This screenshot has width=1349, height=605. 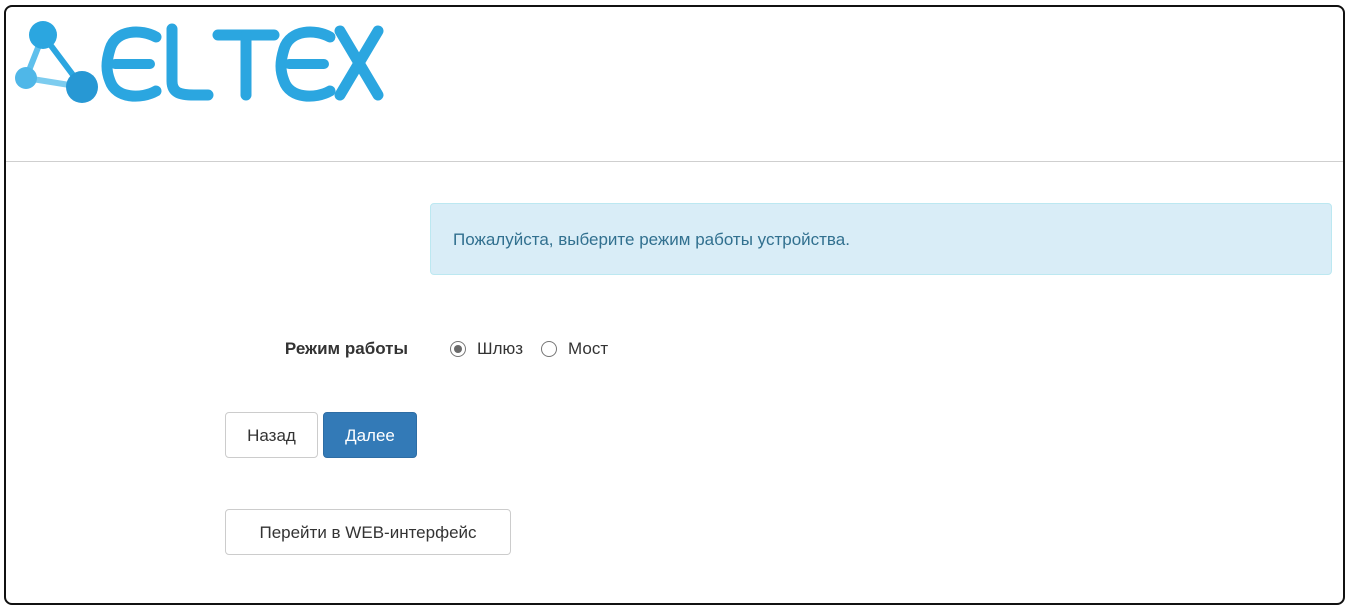 I want to click on radio-bridge, so click(x=549, y=349).